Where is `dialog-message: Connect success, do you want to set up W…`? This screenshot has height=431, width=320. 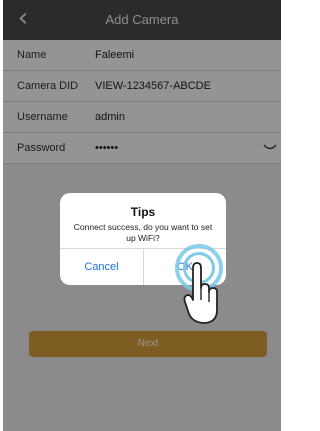
dialog-message: Connect success, do you want to set up W… is located at coordinates (143, 232).